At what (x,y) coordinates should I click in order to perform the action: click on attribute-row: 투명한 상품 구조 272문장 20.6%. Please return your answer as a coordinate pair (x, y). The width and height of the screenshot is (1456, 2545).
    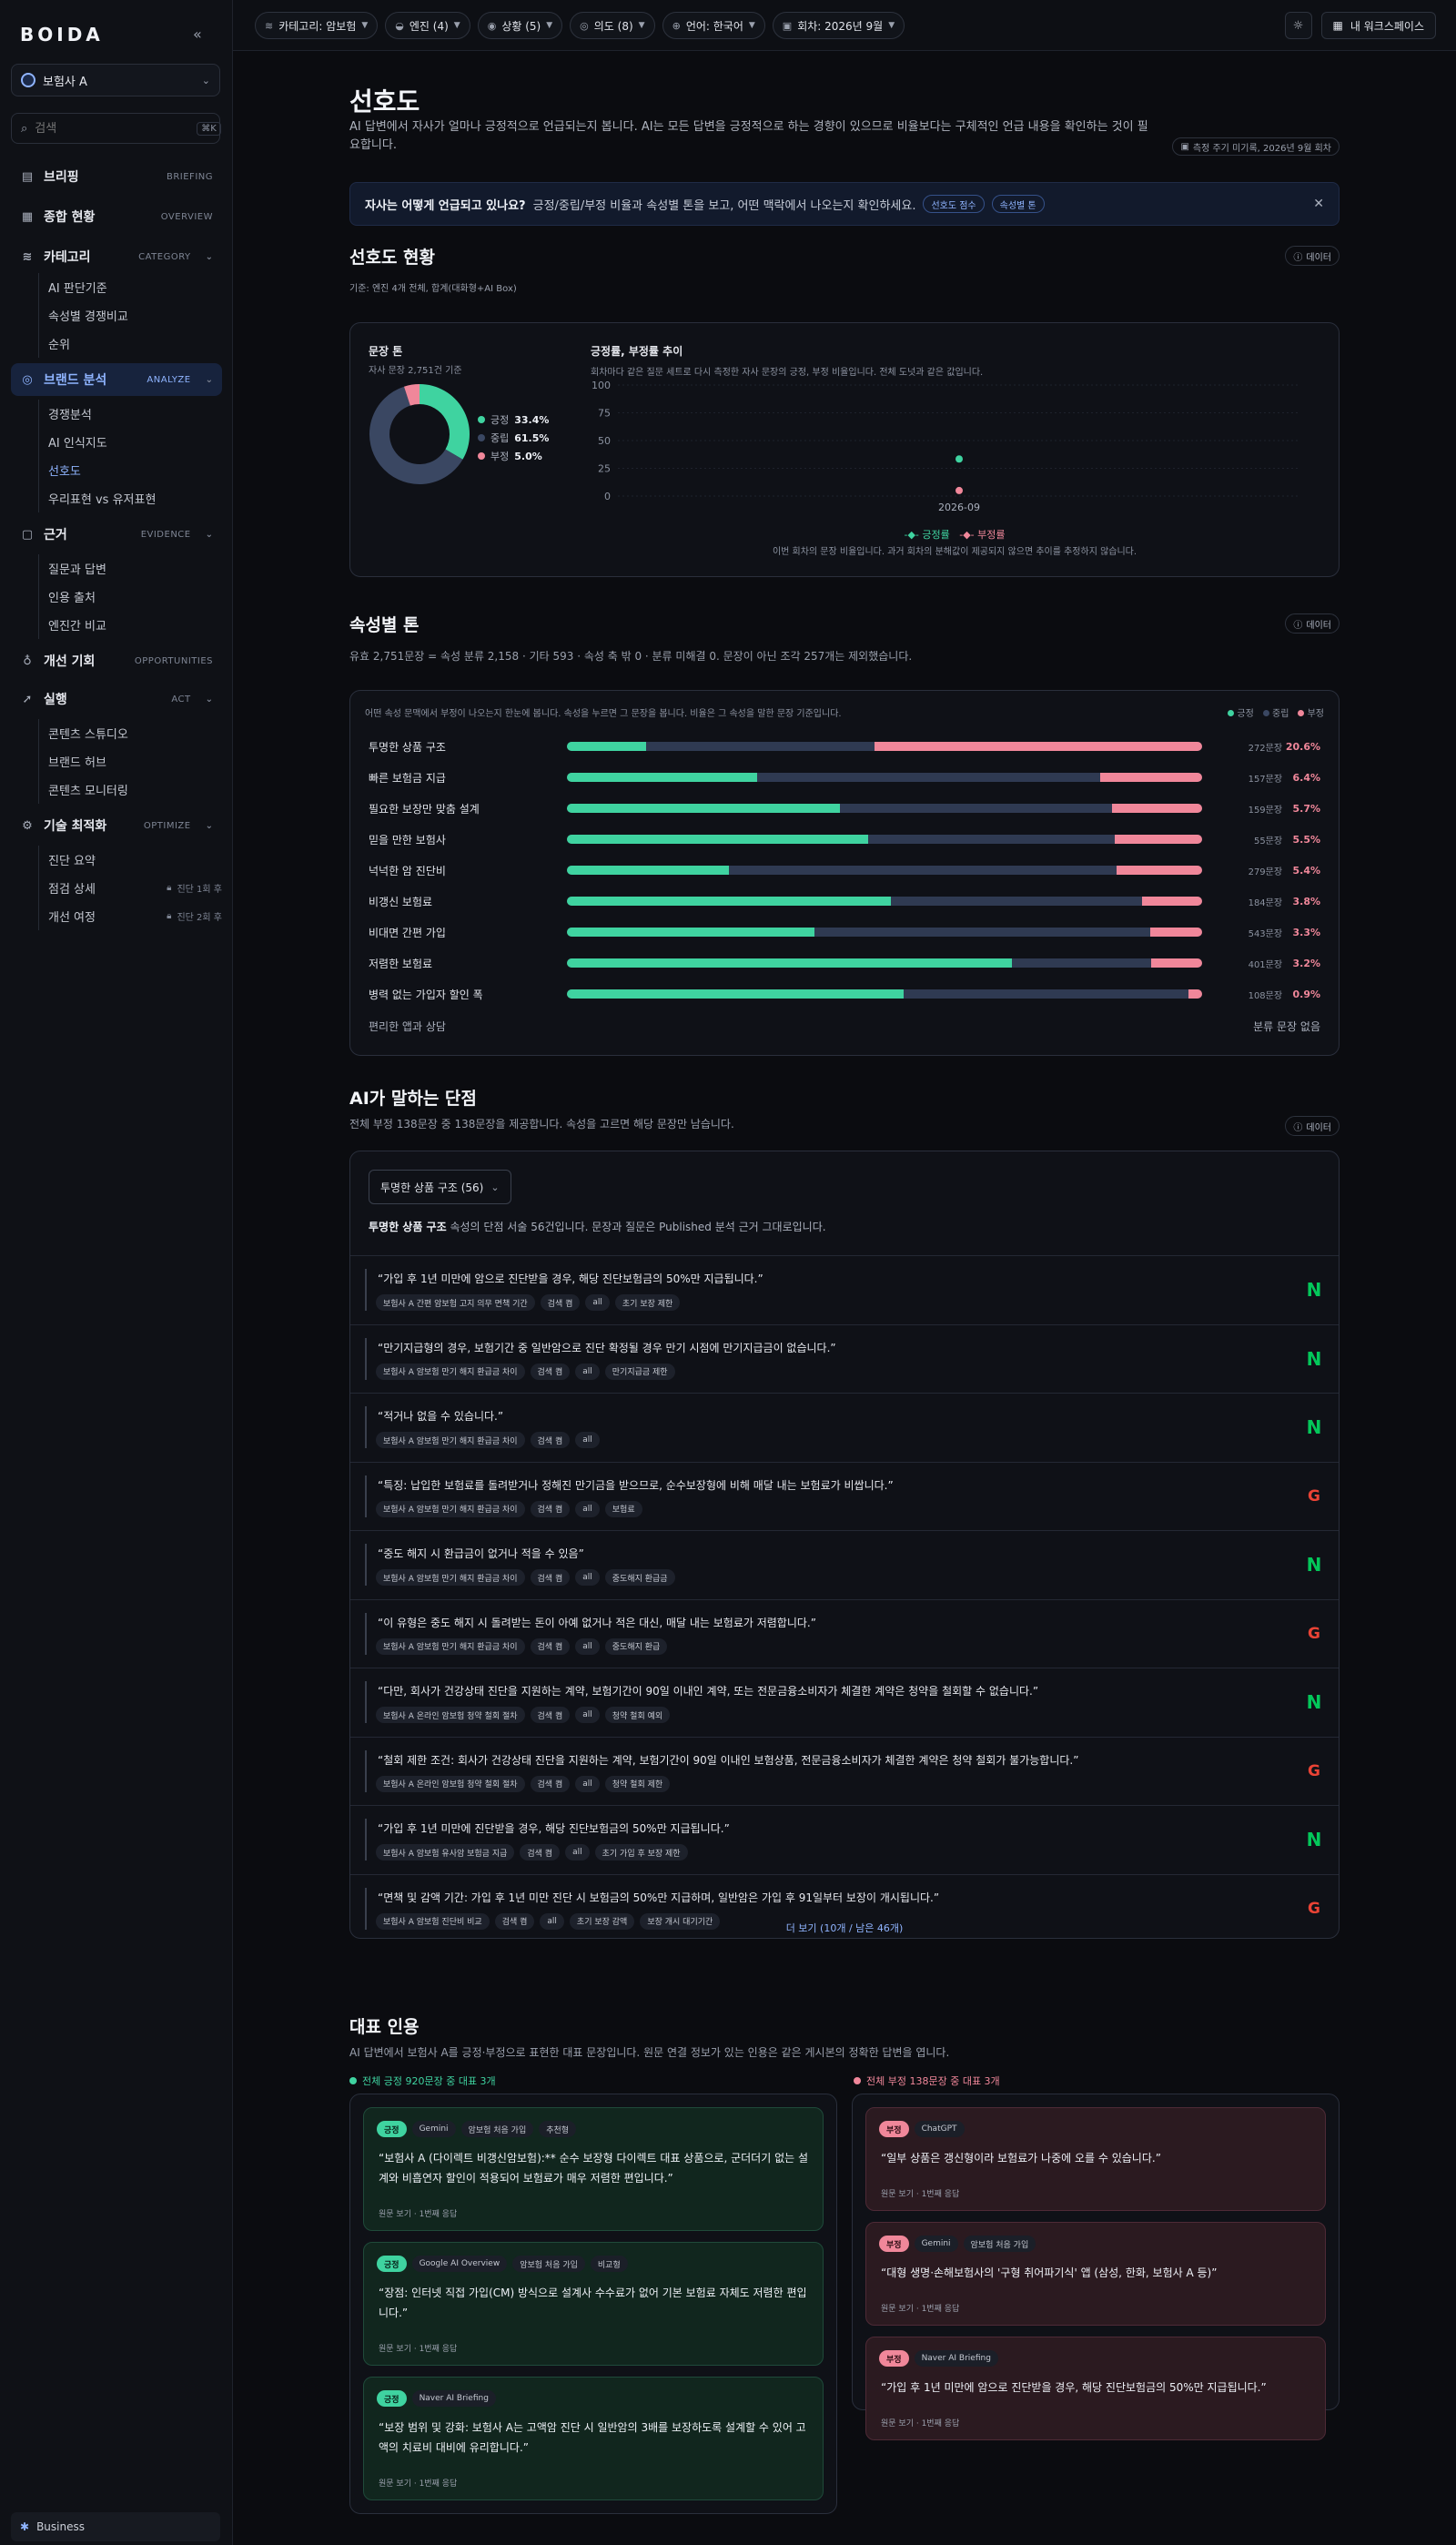
    Looking at the image, I should click on (845, 746).